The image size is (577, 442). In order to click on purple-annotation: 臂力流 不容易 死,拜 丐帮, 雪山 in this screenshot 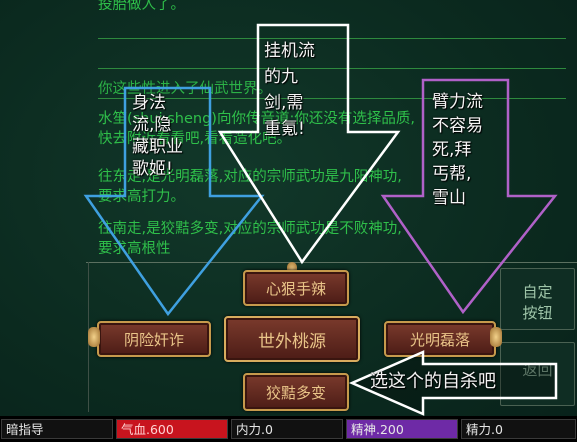, I will do `click(457, 150)`.